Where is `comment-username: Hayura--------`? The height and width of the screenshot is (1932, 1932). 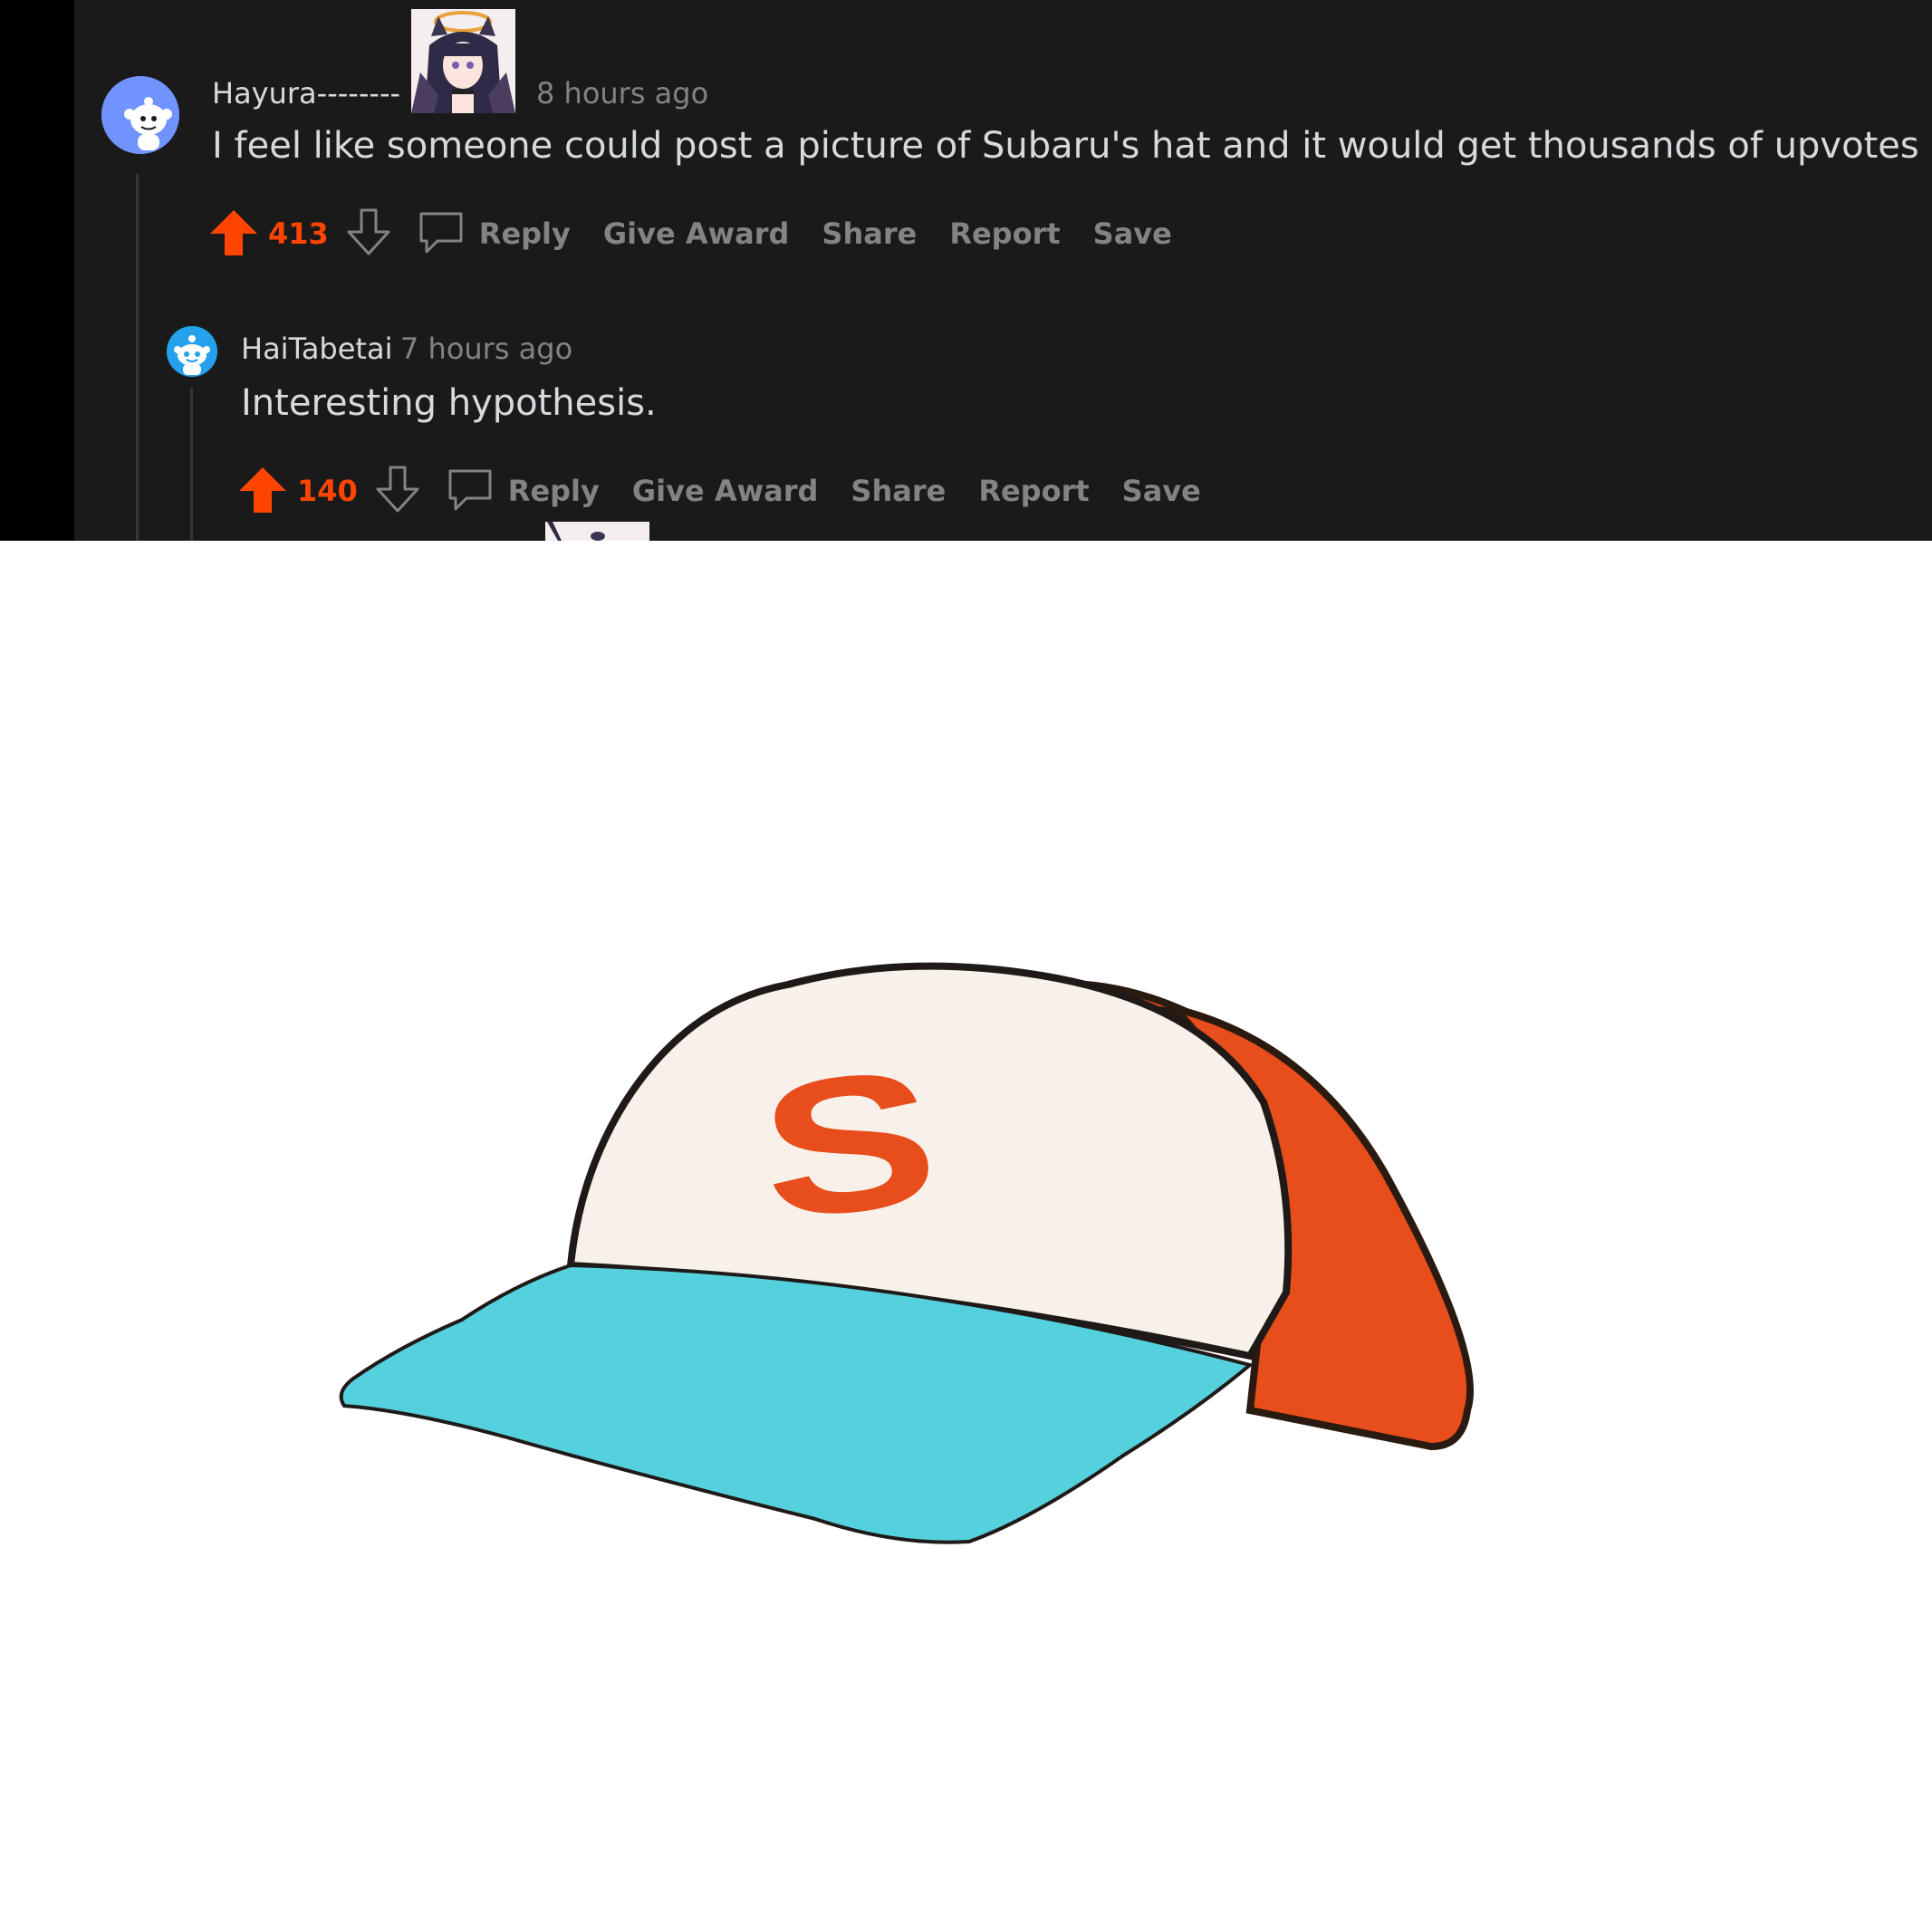
comment-username: Hayura-------- is located at coordinates (306, 93).